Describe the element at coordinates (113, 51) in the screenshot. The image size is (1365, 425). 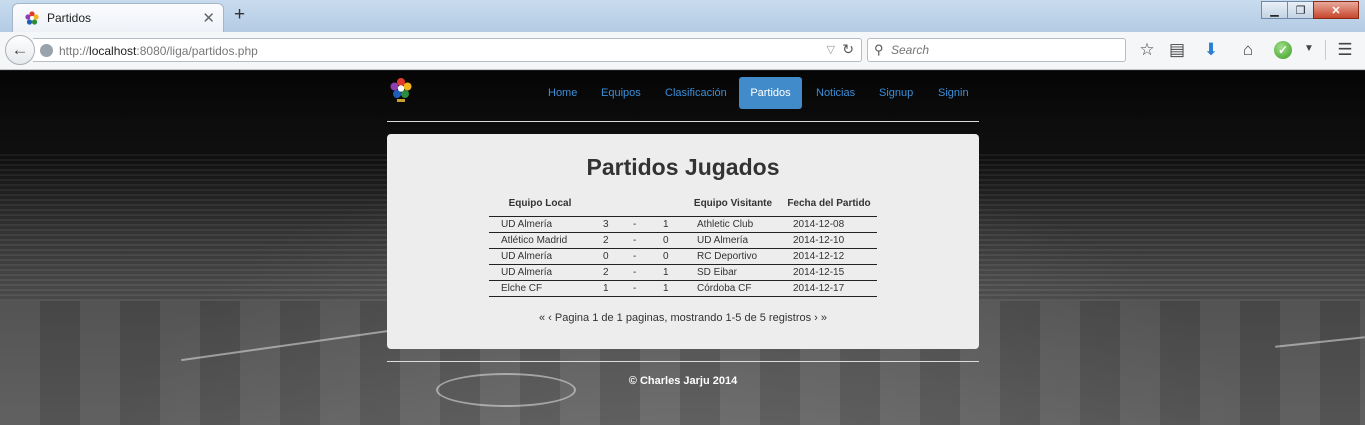
I see `url-host: localhost` at that location.